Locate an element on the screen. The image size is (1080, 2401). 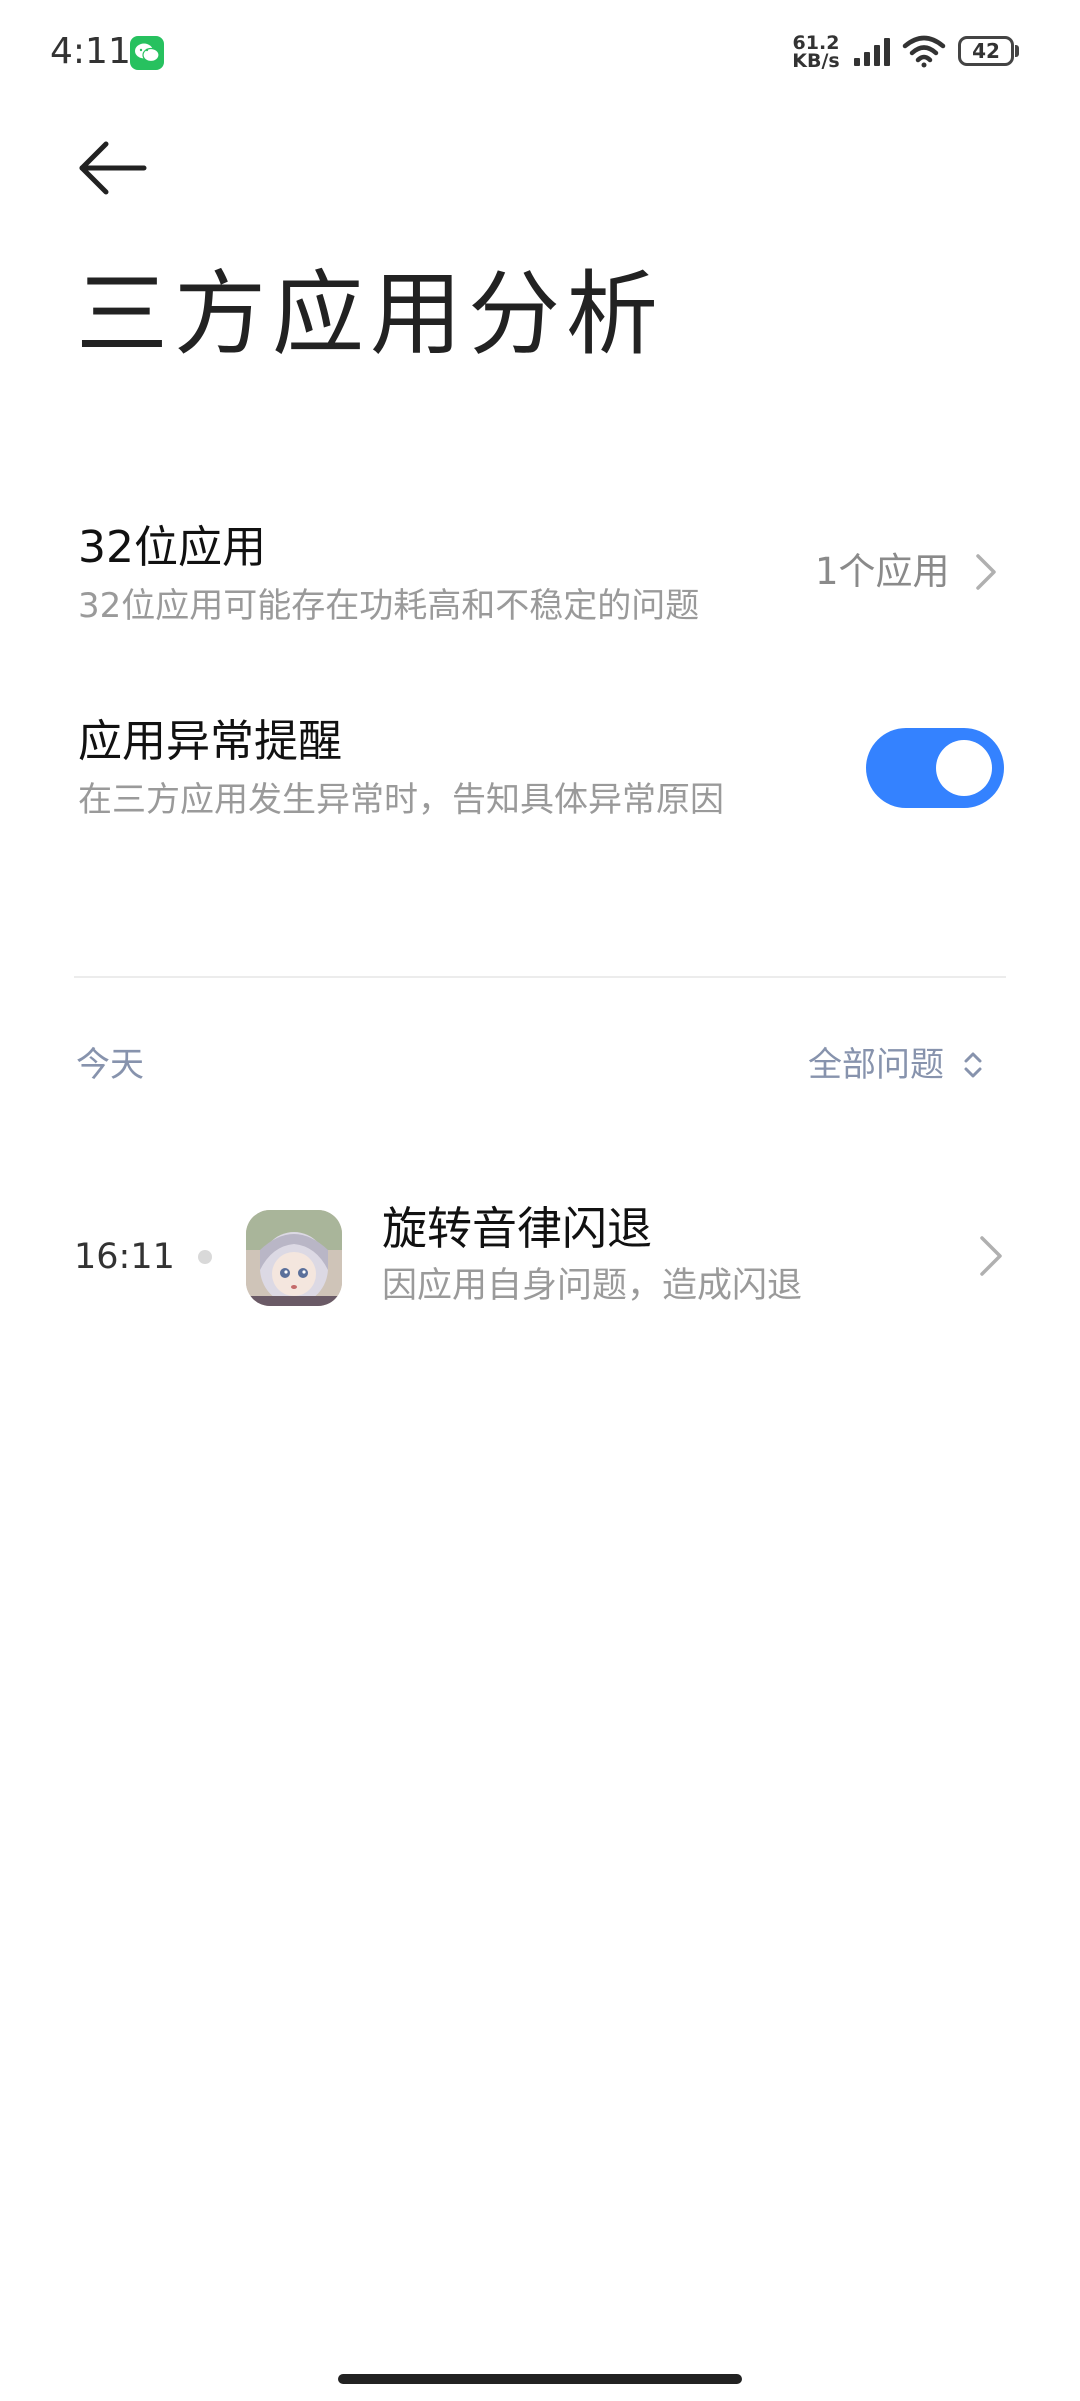
status-time: 4:11 is located at coordinates (90, 51).